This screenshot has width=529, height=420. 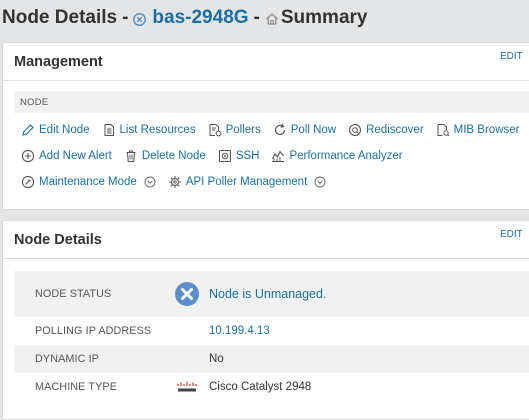 What do you see at coordinates (28, 156) in the screenshot?
I see `add-alert-icon` at bounding box center [28, 156].